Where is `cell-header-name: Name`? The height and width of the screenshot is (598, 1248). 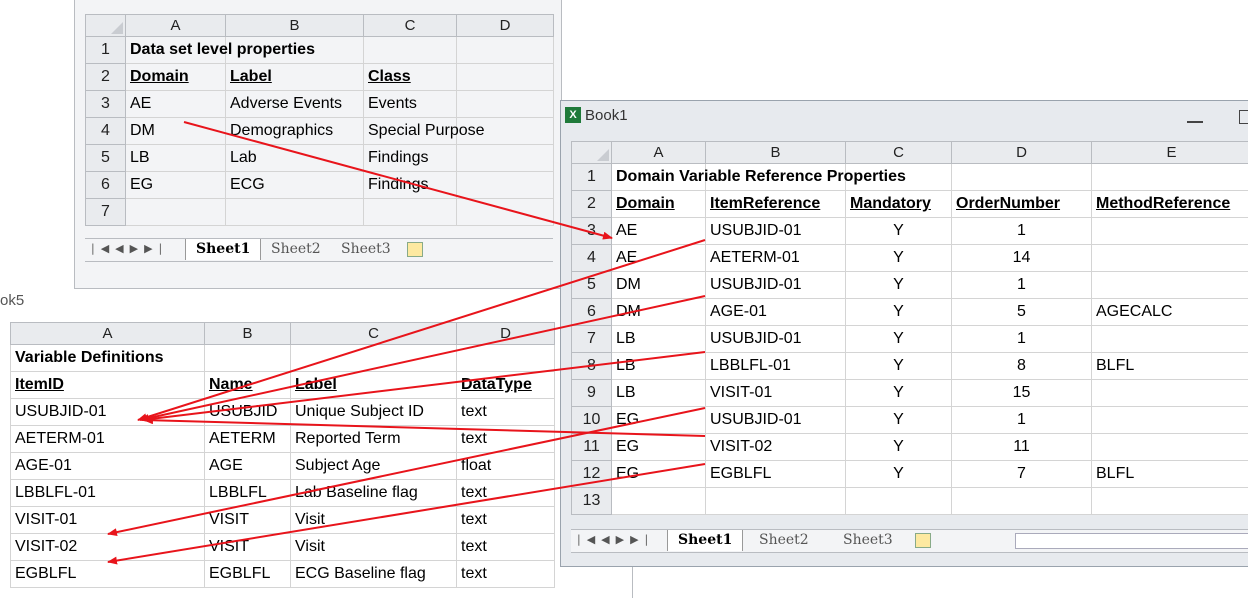
cell-header-name: Name is located at coordinates (247, 385).